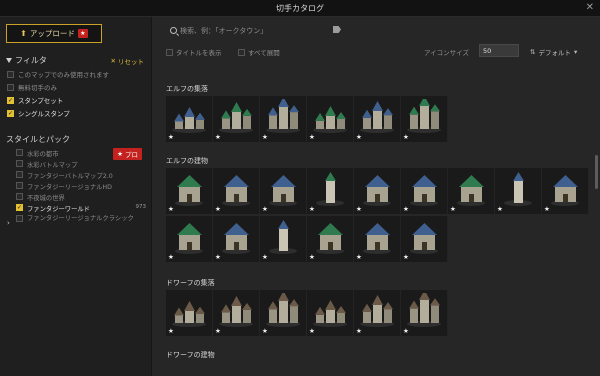 The width and height of the screenshot is (600, 376). I want to click on group-title: ドワーフの集落, so click(190, 283).